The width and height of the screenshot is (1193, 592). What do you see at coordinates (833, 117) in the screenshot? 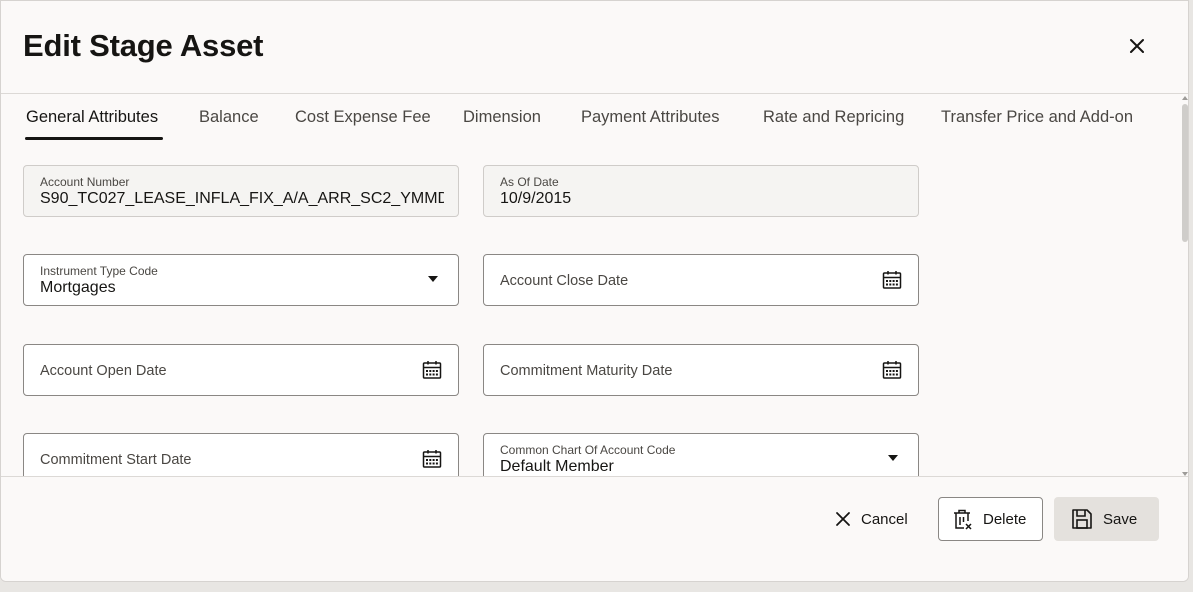
I see `tab-rate-and-repricing: Rate and Repricing` at bounding box center [833, 117].